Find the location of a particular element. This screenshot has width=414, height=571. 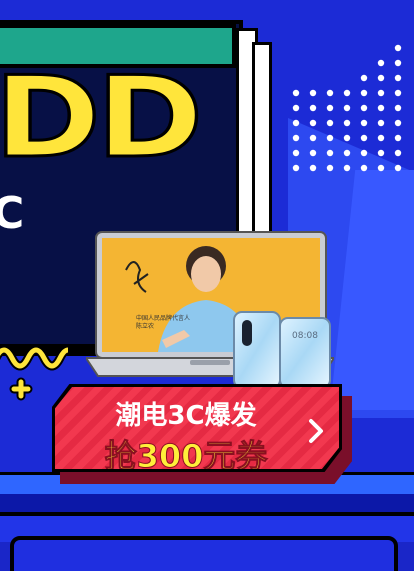

floor-card is located at coordinates (204, 553).